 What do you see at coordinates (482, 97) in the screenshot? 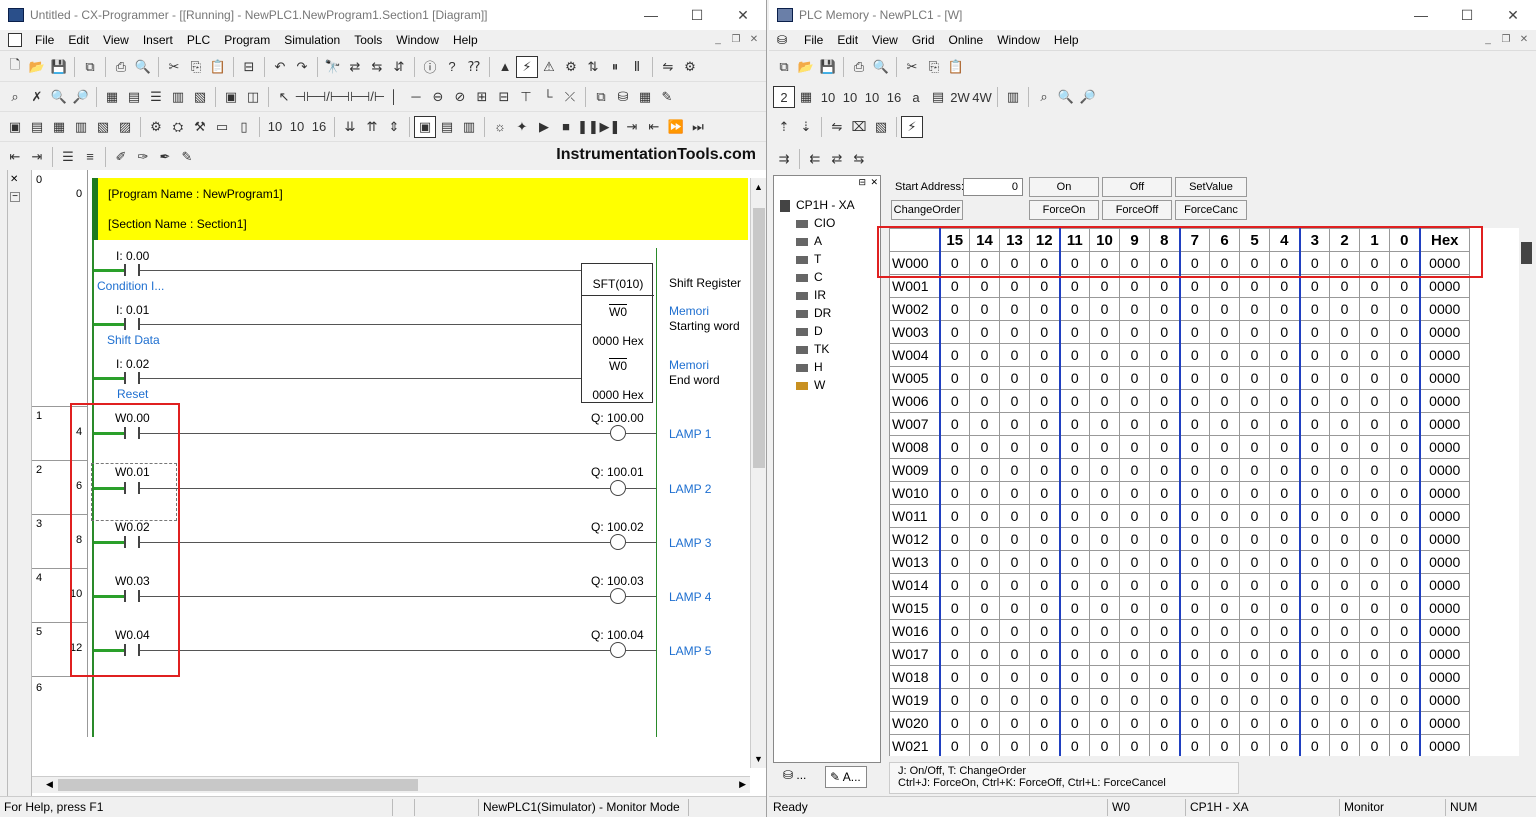
I see `instruction-icon: ⊞` at bounding box center [482, 97].